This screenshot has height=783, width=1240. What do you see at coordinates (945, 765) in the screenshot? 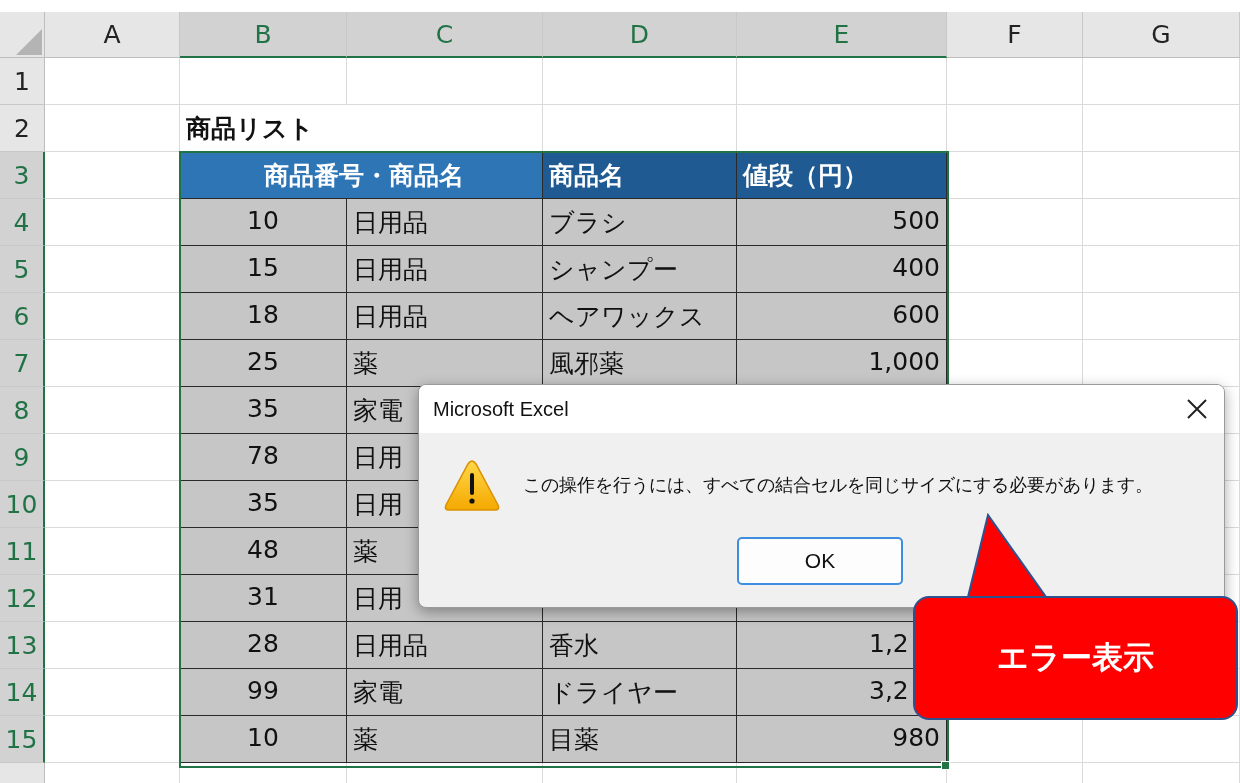
I see `fill-handle` at bounding box center [945, 765].